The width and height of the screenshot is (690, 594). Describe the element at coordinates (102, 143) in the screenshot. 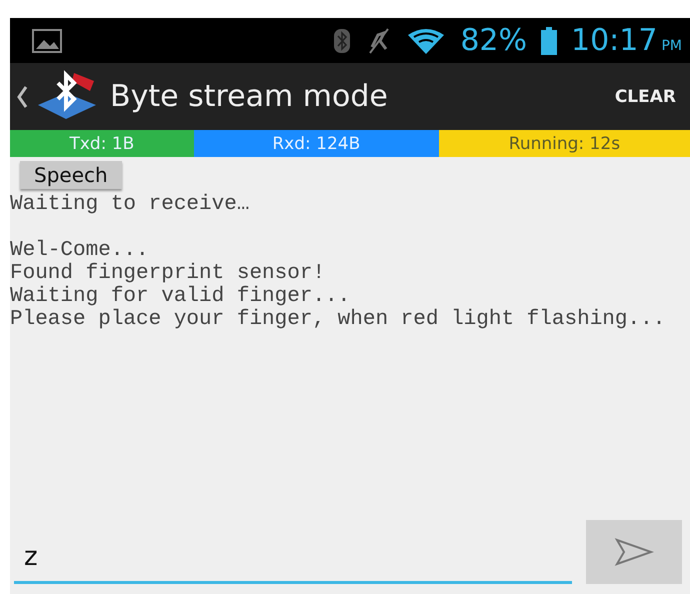

I see `counter-label: Txd: 1B` at that location.